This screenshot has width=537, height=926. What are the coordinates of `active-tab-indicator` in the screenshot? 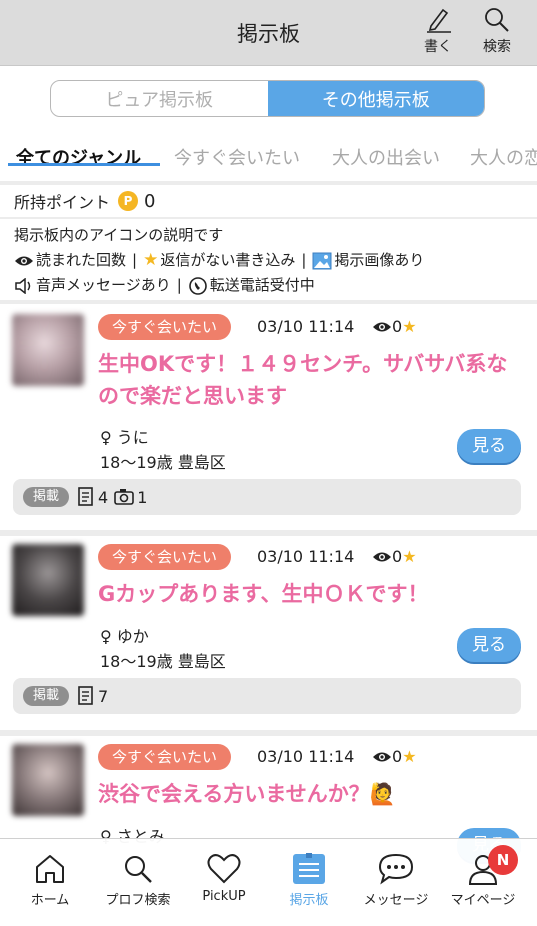 It's located at (84, 164).